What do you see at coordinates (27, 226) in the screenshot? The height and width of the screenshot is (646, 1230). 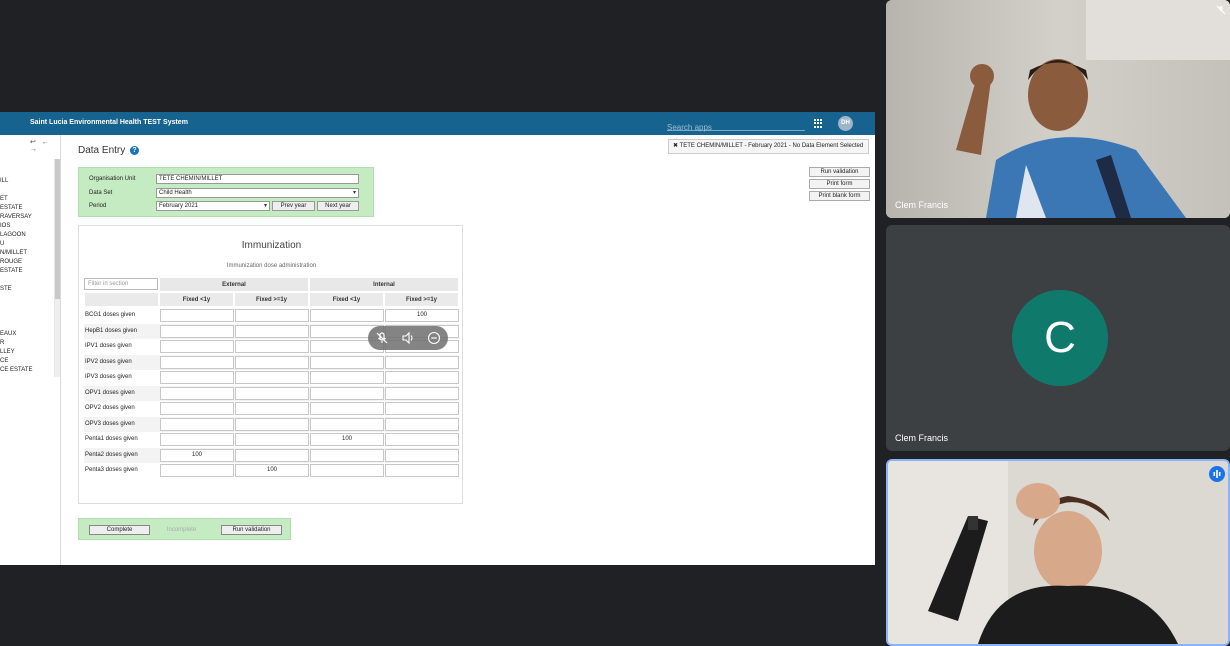 I see `tree-item: IOS` at bounding box center [27, 226].